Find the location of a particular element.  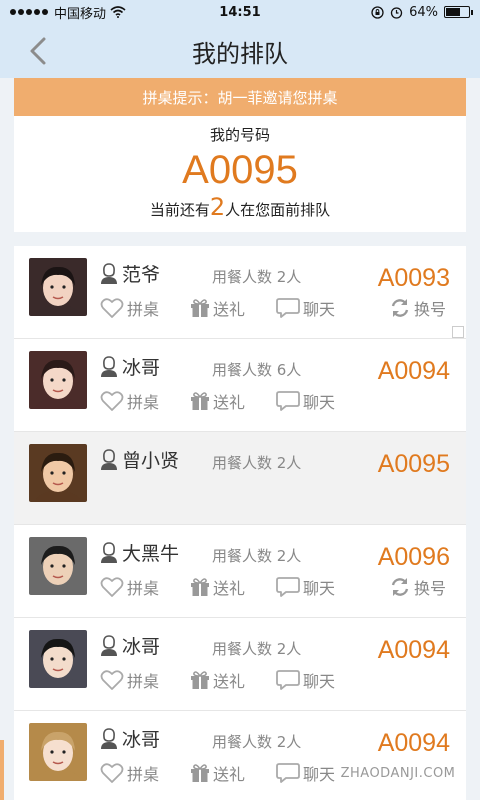

alarm-icon is located at coordinates (396, 12).